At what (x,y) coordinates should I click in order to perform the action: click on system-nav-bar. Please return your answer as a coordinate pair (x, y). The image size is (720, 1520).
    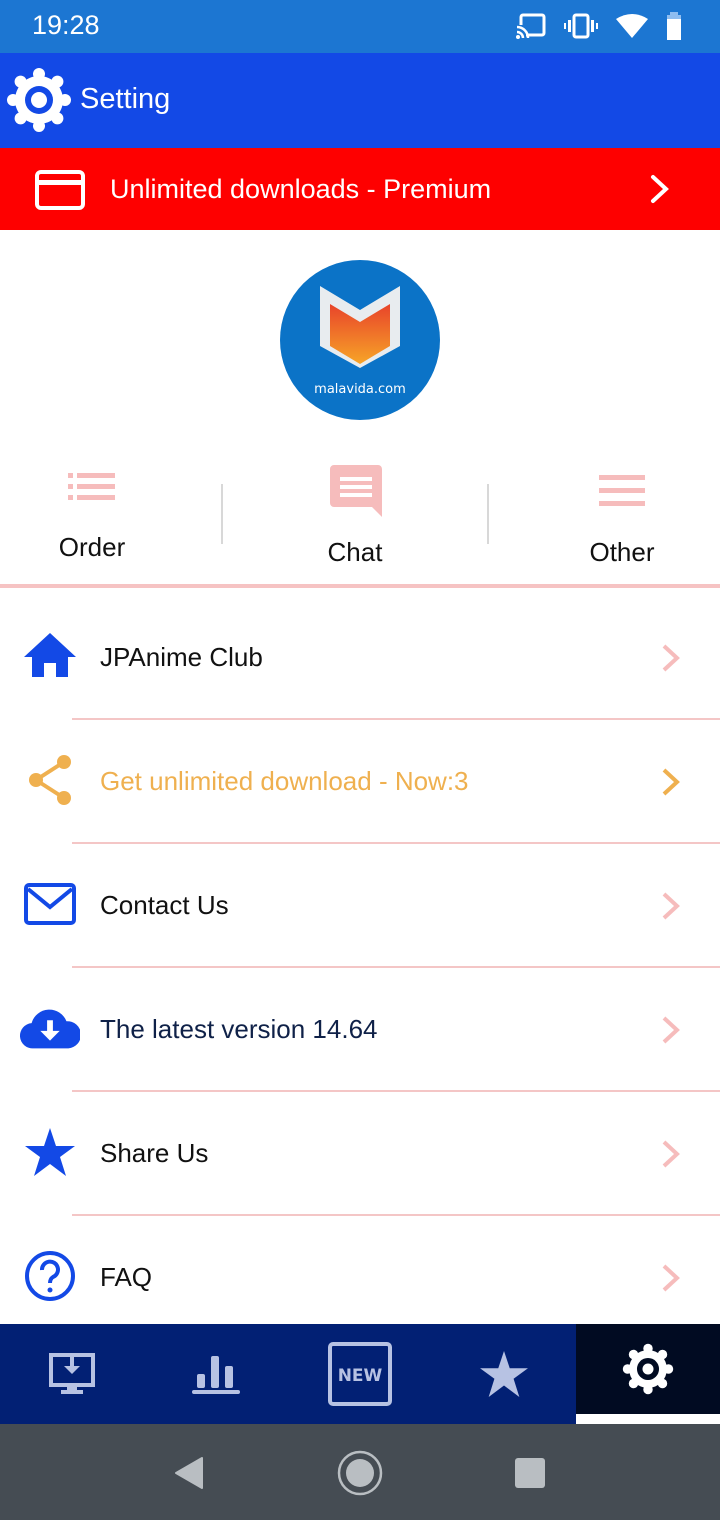
    Looking at the image, I should click on (360, 1472).